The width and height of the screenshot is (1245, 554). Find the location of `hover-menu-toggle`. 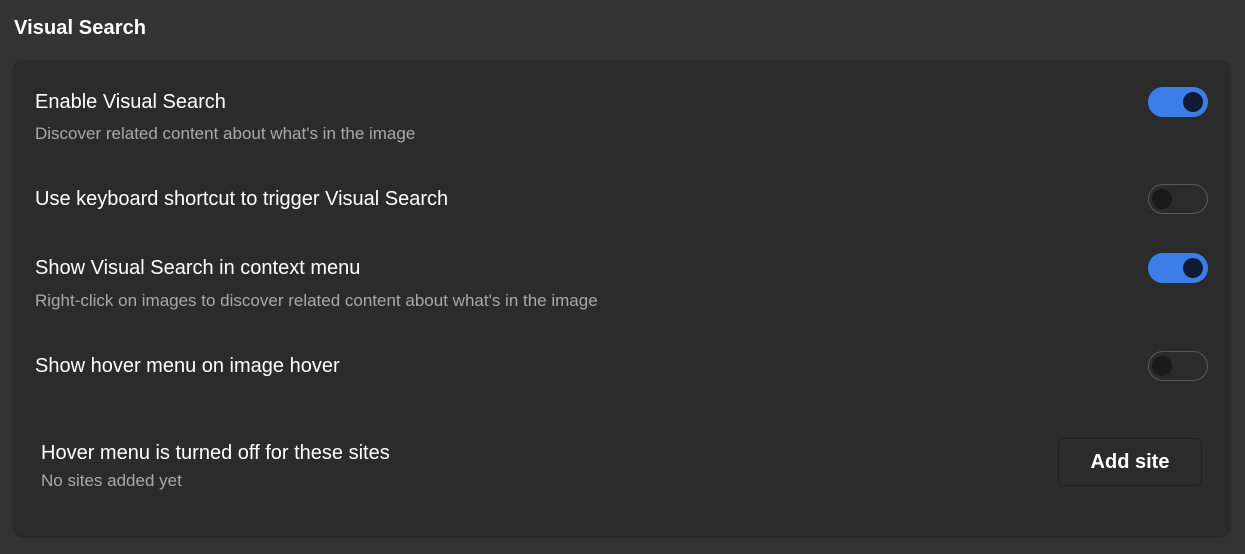

hover-menu-toggle is located at coordinates (1178, 366).